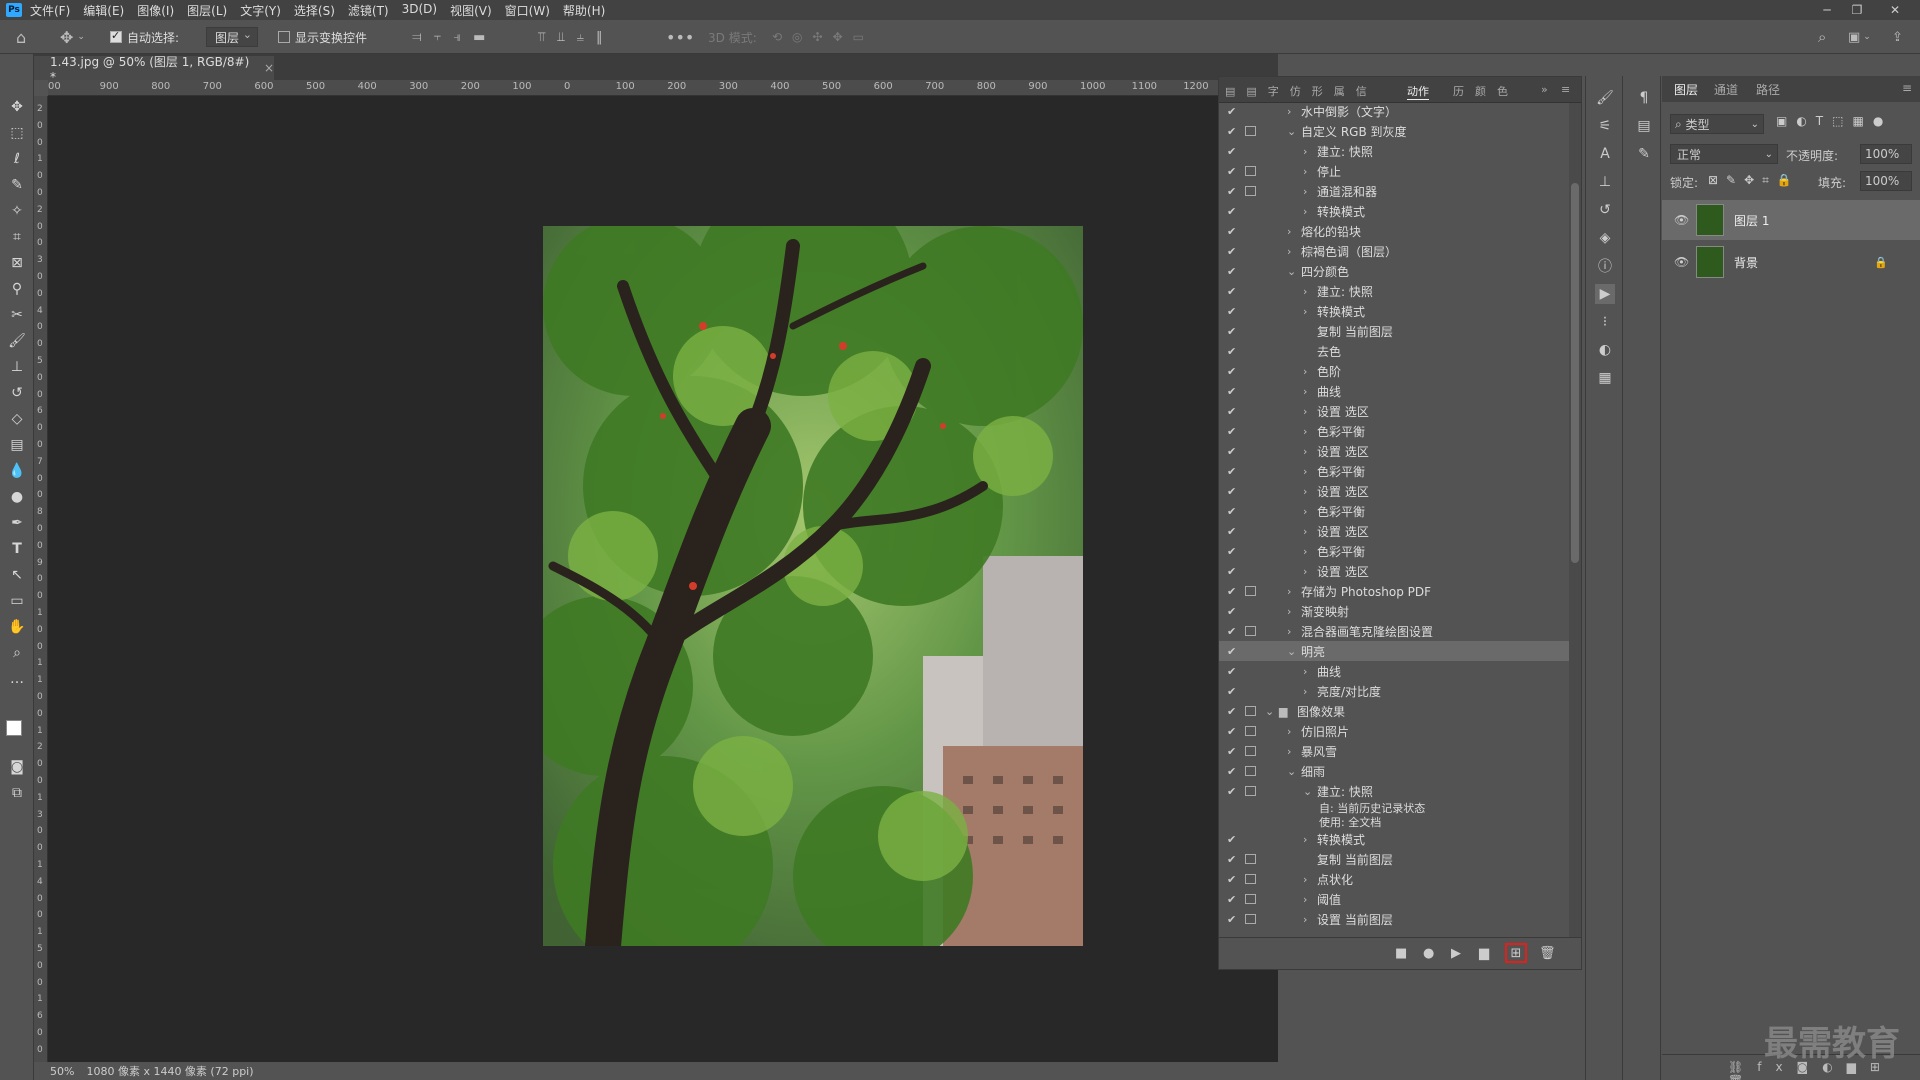 Image resolution: width=1920 pixels, height=1080 pixels. I want to click on action-row: 使用: 全文档, so click(1394, 822).